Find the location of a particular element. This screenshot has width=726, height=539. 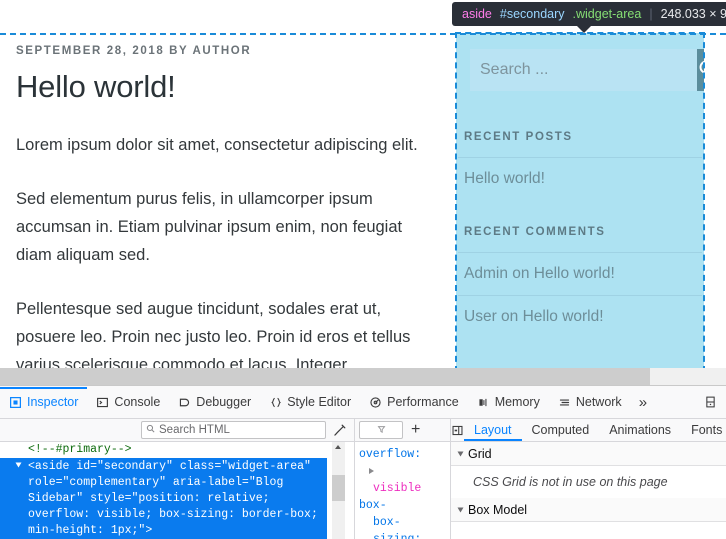

css-value-row: visible is located at coordinates (403, 488).